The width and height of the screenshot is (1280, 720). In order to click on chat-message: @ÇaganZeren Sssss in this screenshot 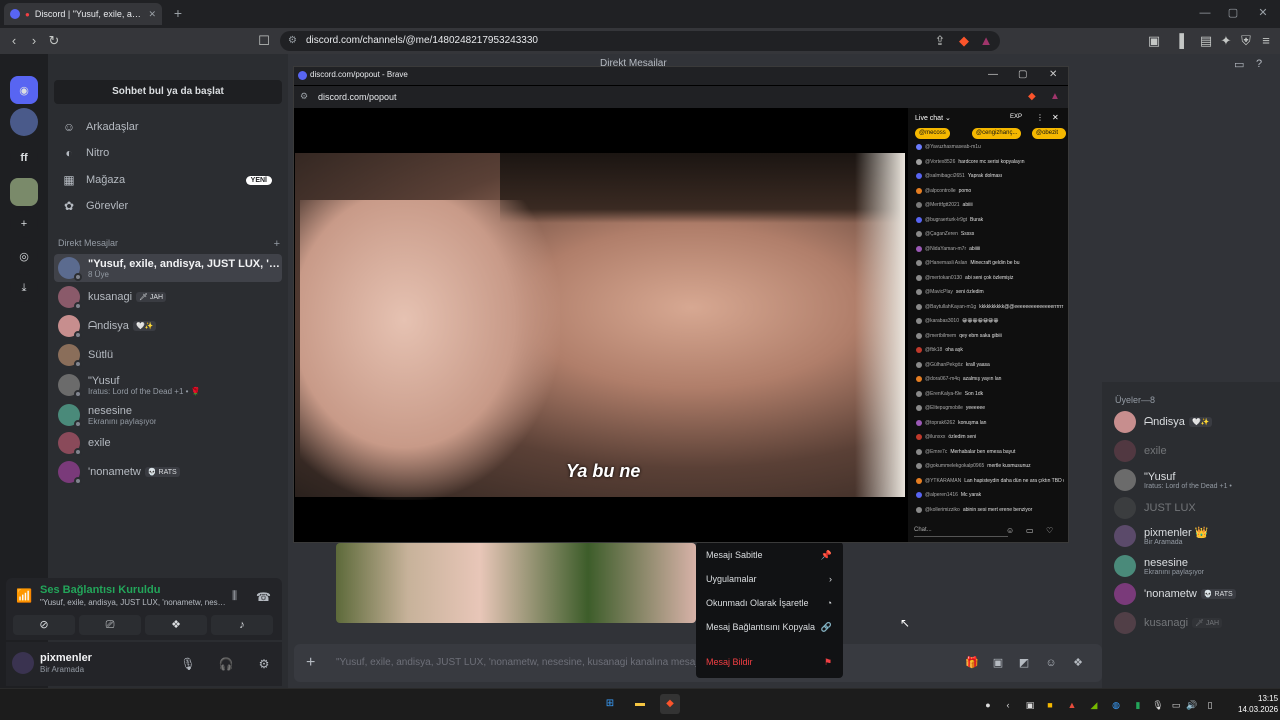, I will do `click(990, 234)`.